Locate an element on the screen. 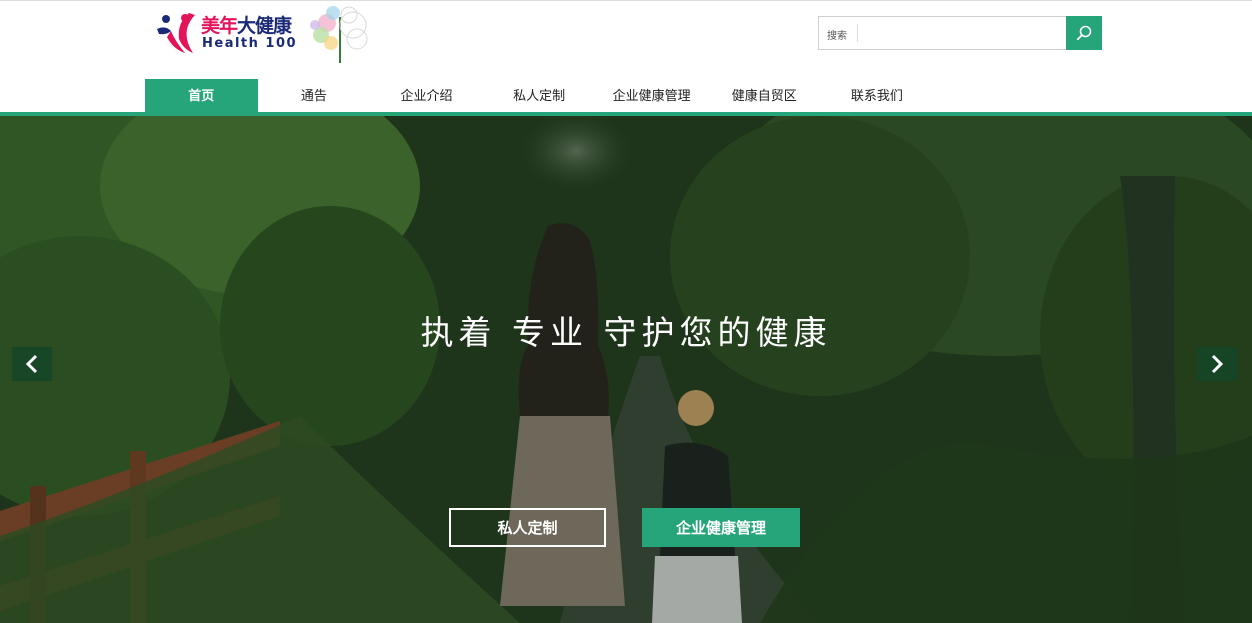  logo-text-cn: 美年大健康 is located at coordinates (246, 26).